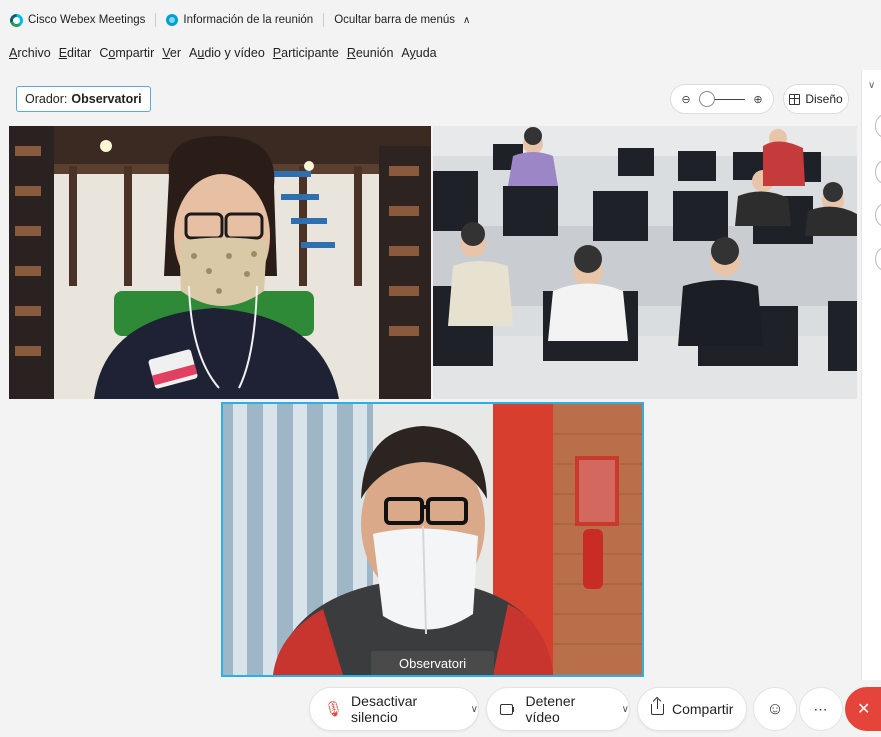  Describe the element at coordinates (310, 53) in the screenshot. I see `menu-label: articipante` at that location.